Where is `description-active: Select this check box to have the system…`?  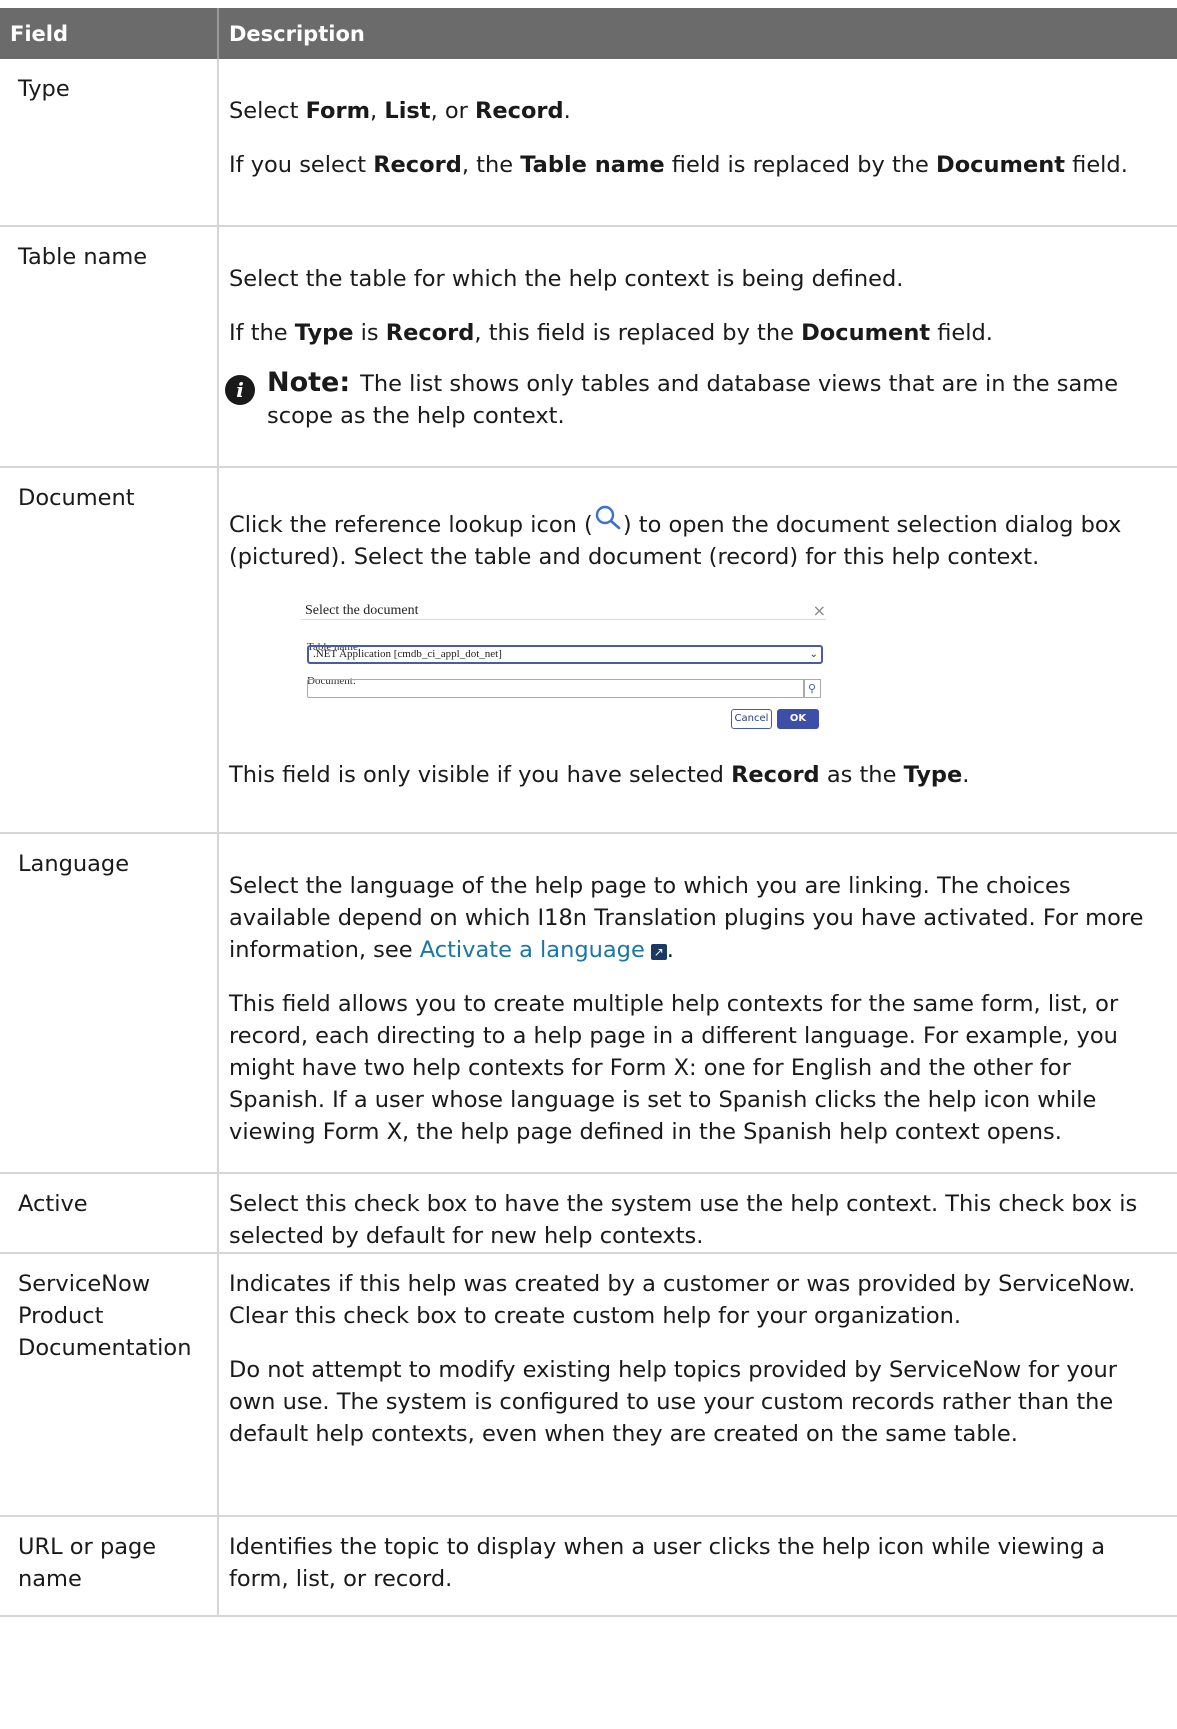 description-active: Select this check box to have the system… is located at coordinates (697, 1213).